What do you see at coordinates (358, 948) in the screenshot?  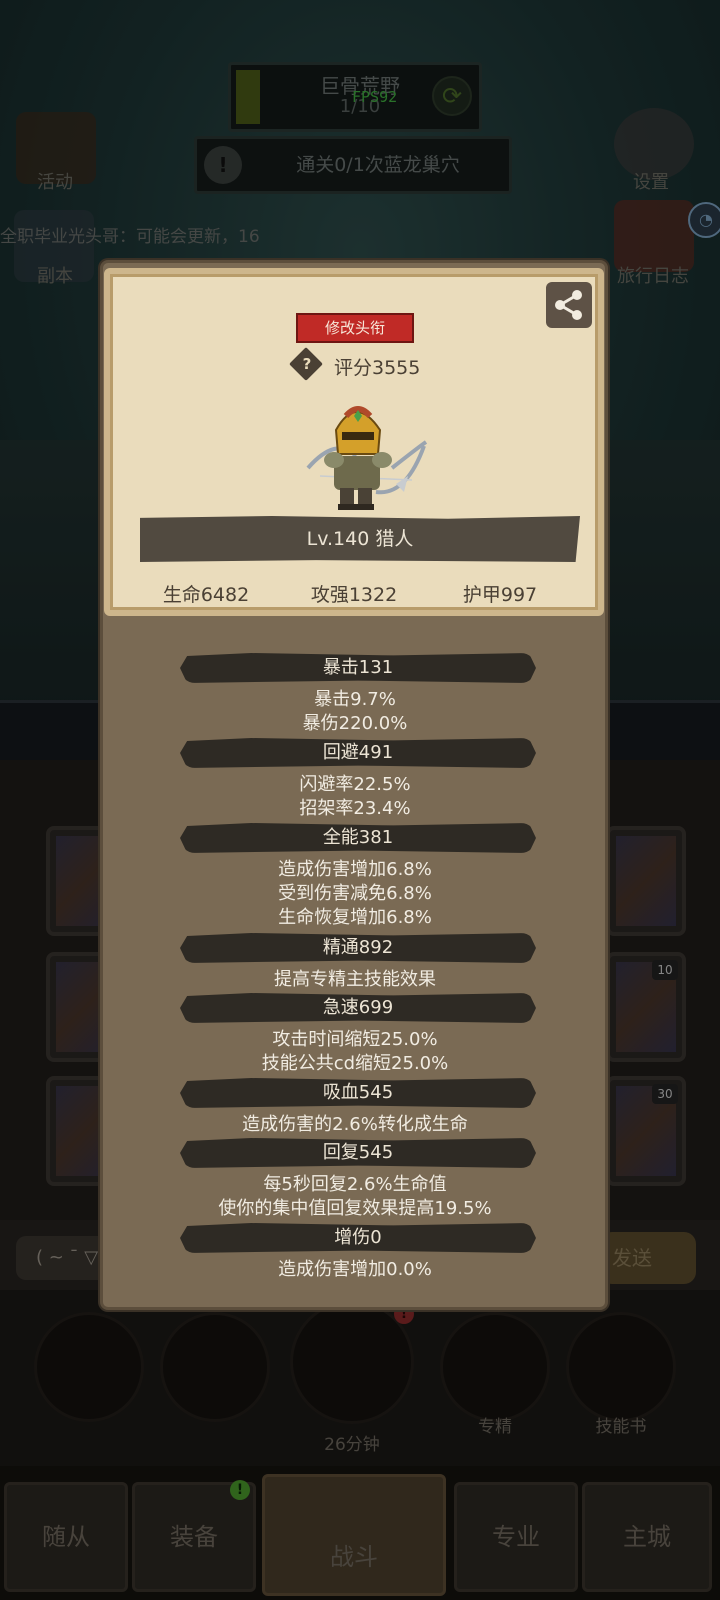 I see `stat-header-mastery: 精通892` at bounding box center [358, 948].